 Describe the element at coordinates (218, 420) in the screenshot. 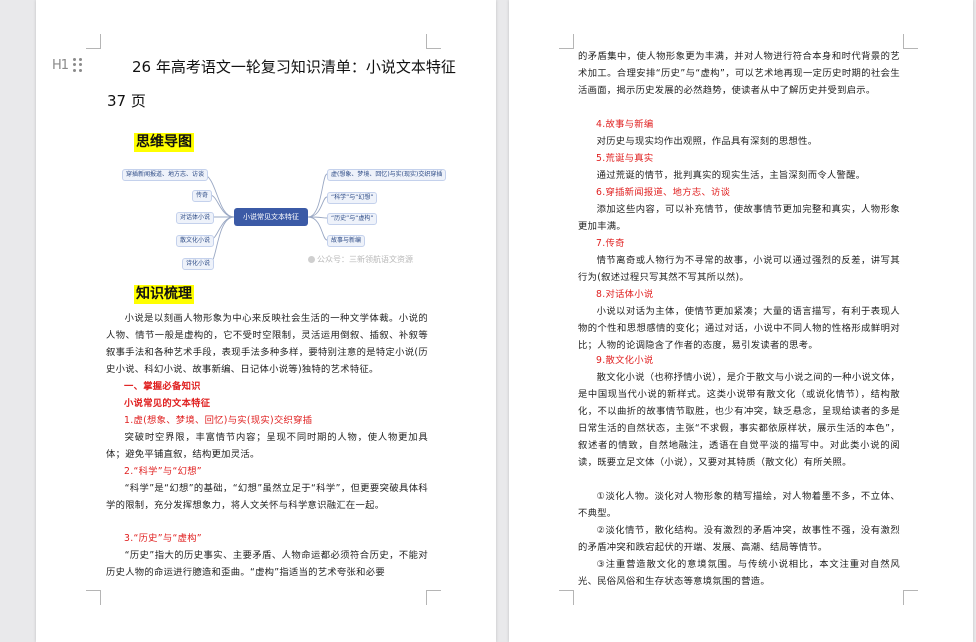

I see `item-1-title: 1.虚(想象、梦境、回忆)与实(现实)交织穿插` at that location.